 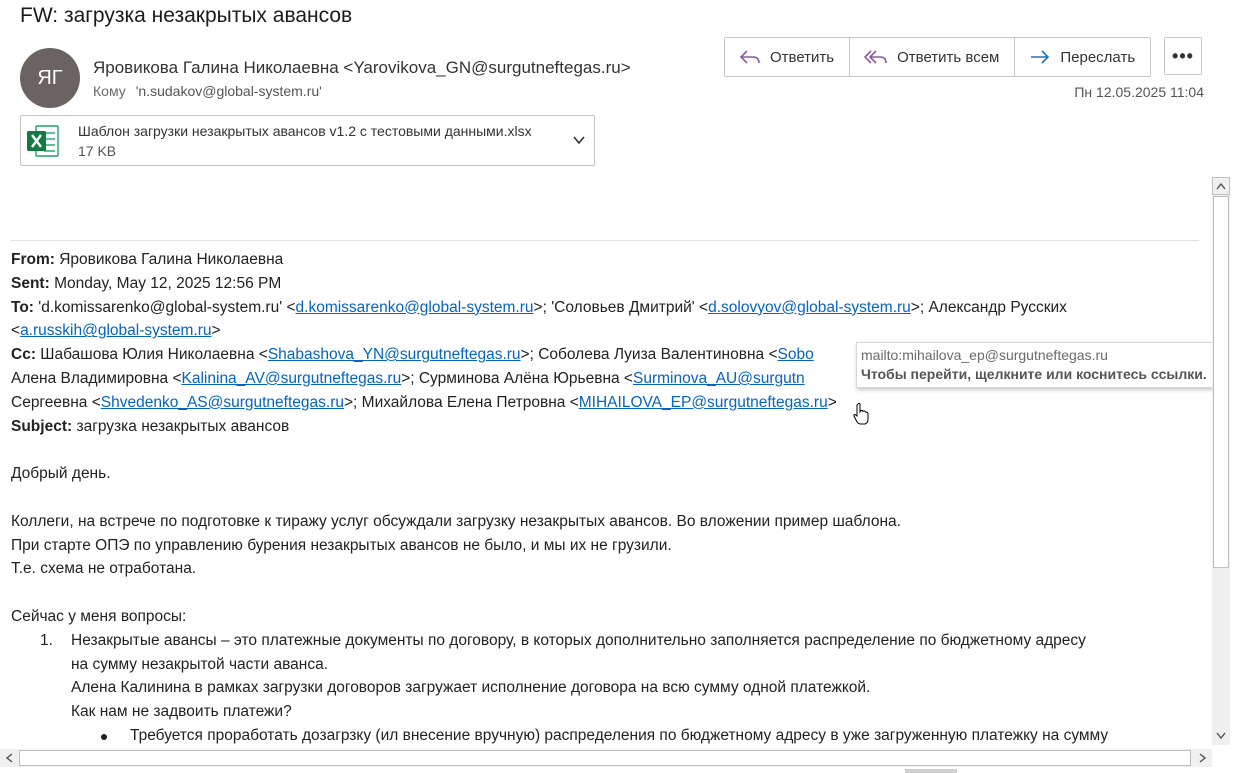 I want to click on to-line-cont: <a.russkih@global-system.ru>, so click(x=608, y=331).